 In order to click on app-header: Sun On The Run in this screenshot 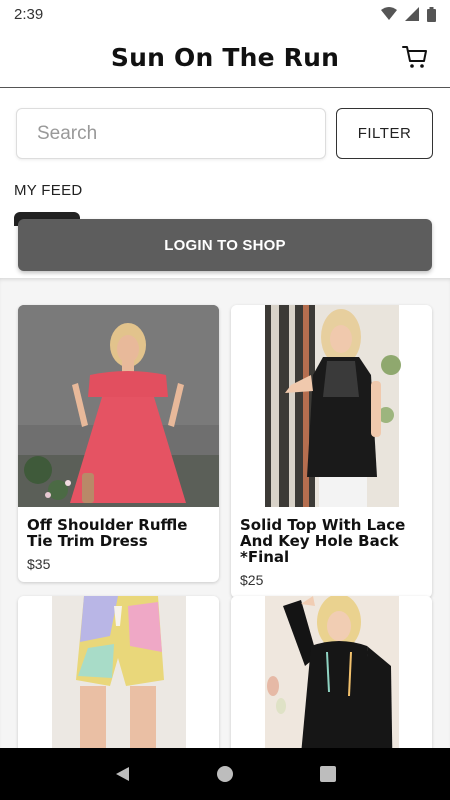, I will do `click(225, 58)`.